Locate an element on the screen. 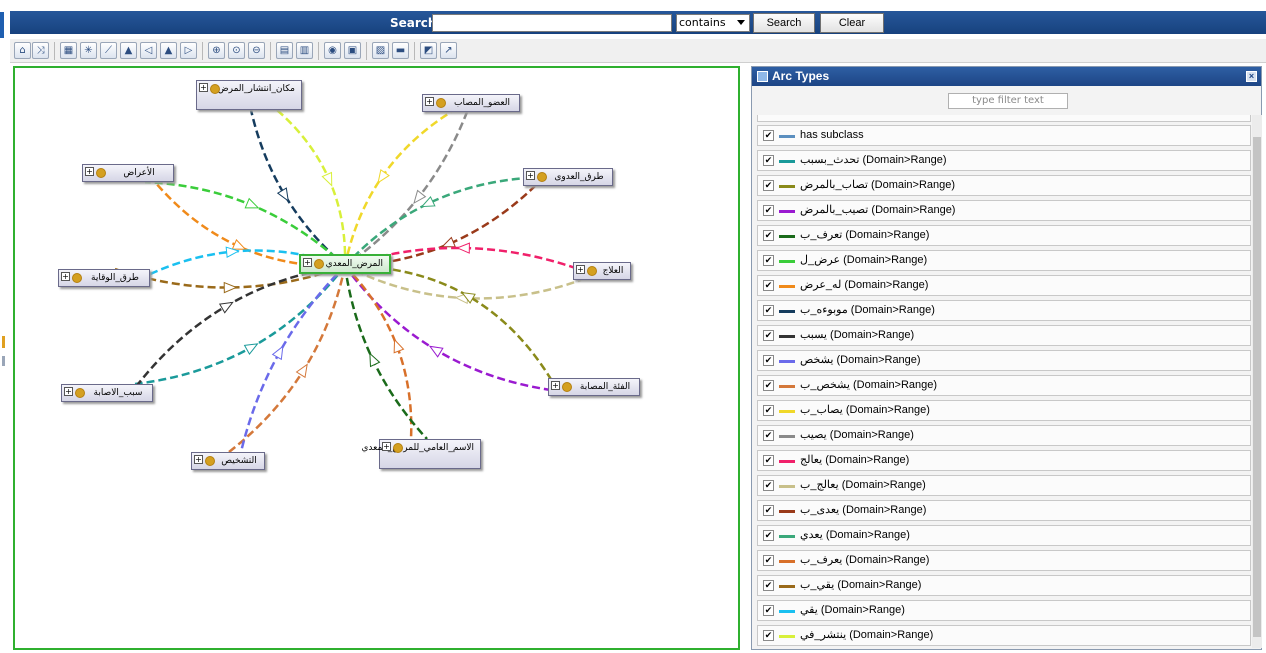 This screenshot has width=1266, height=653. graph-node: + مكان_انتشار_المرض is located at coordinates (249, 95).